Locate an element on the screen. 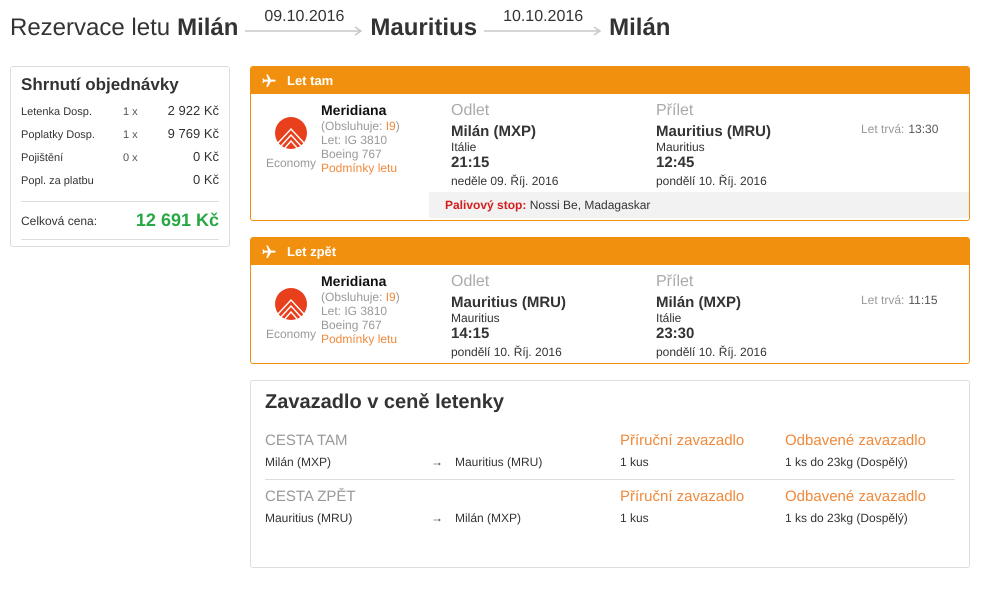 The image size is (981, 605). direction-heading: CESTA TAM is located at coordinates (307, 440).